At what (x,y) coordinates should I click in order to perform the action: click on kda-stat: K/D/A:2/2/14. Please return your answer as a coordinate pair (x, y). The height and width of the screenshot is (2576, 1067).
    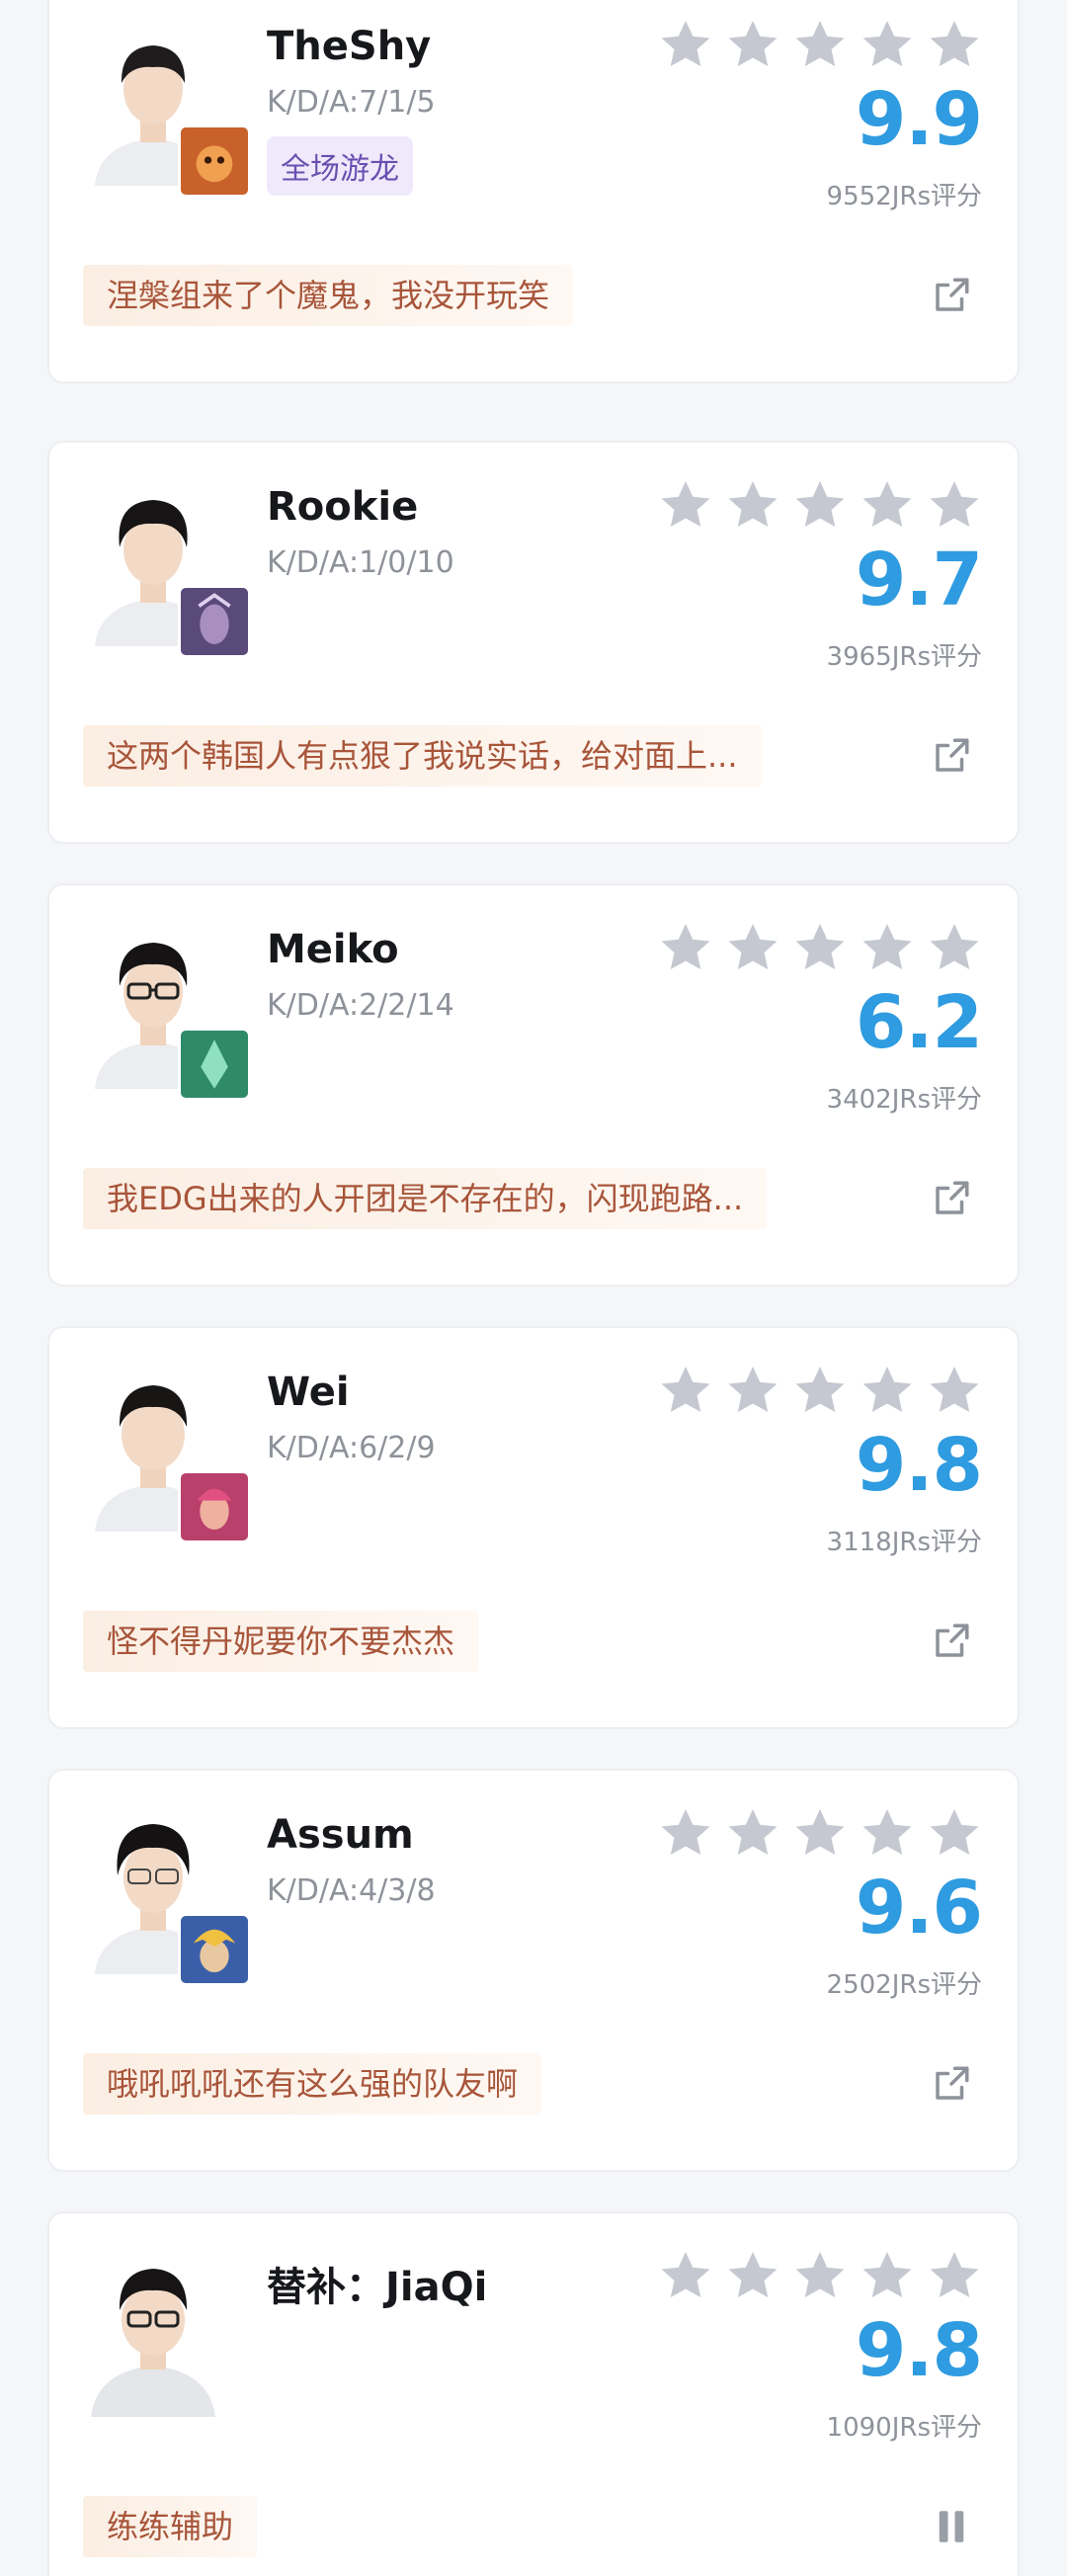
    Looking at the image, I should click on (360, 1005).